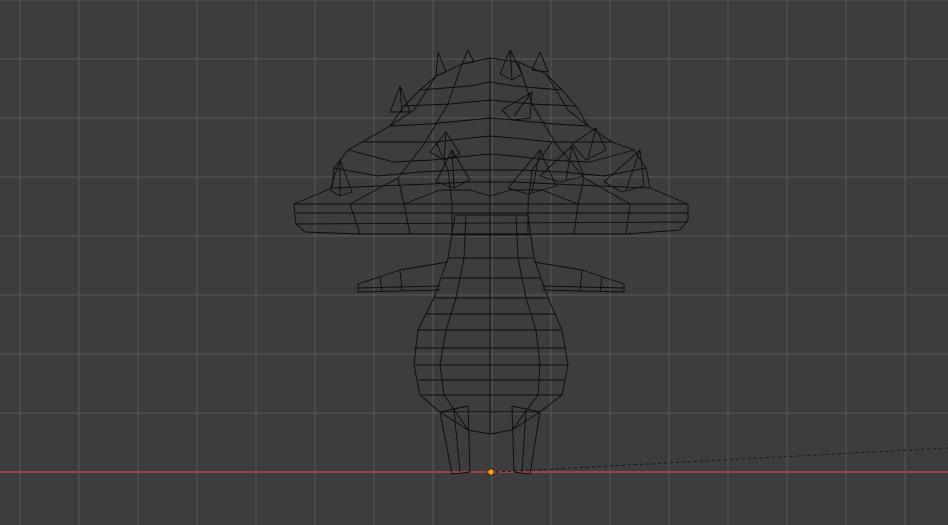  What do you see at coordinates (491, 472) in the screenshot?
I see `origin-point-icon` at bounding box center [491, 472].